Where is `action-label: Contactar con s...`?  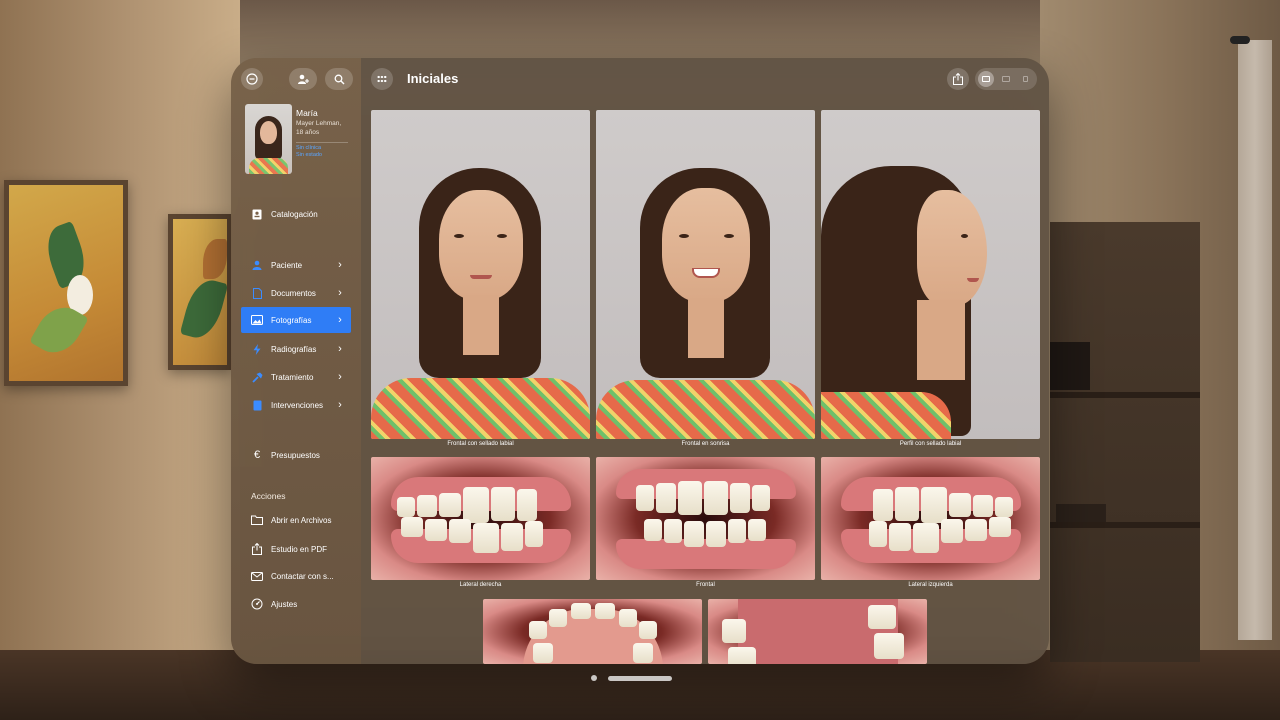 action-label: Contactar con s... is located at coordinates (302, 576).